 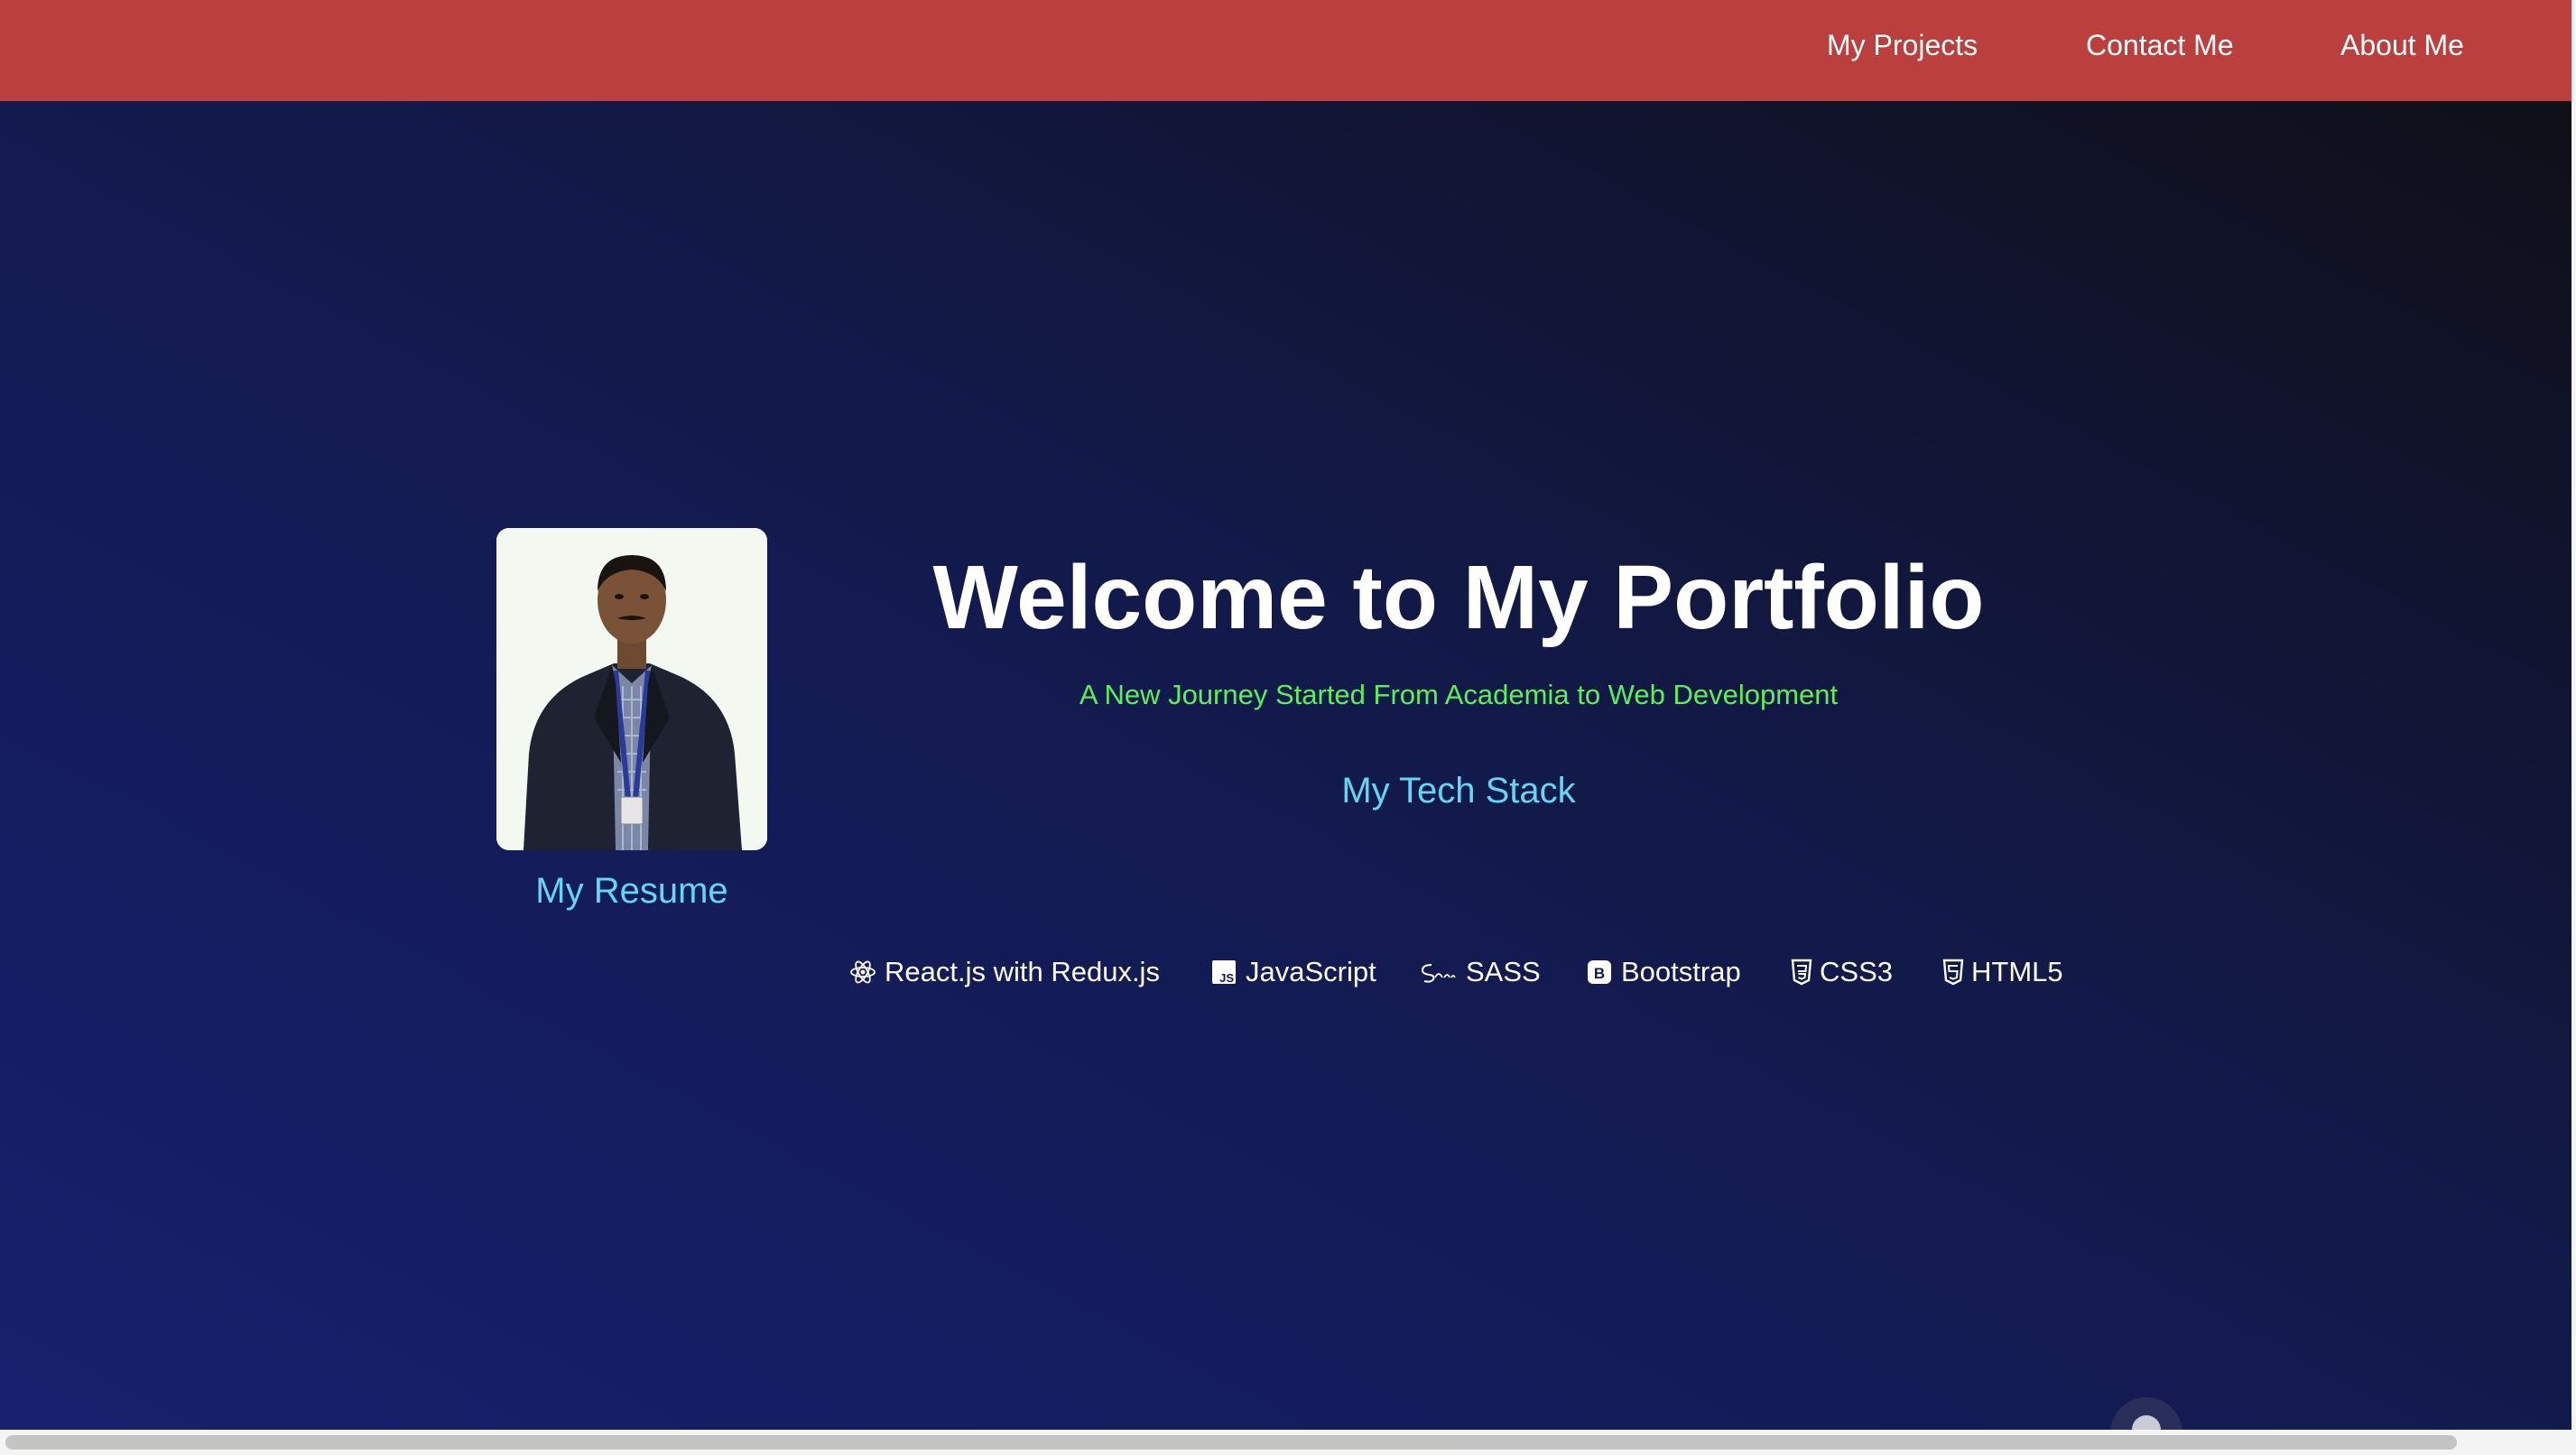 What do you see at coordinates (2402, 45) in the screenshot?
I see `nav-link-about-me: About Me` at bounding box center [2402, 45].